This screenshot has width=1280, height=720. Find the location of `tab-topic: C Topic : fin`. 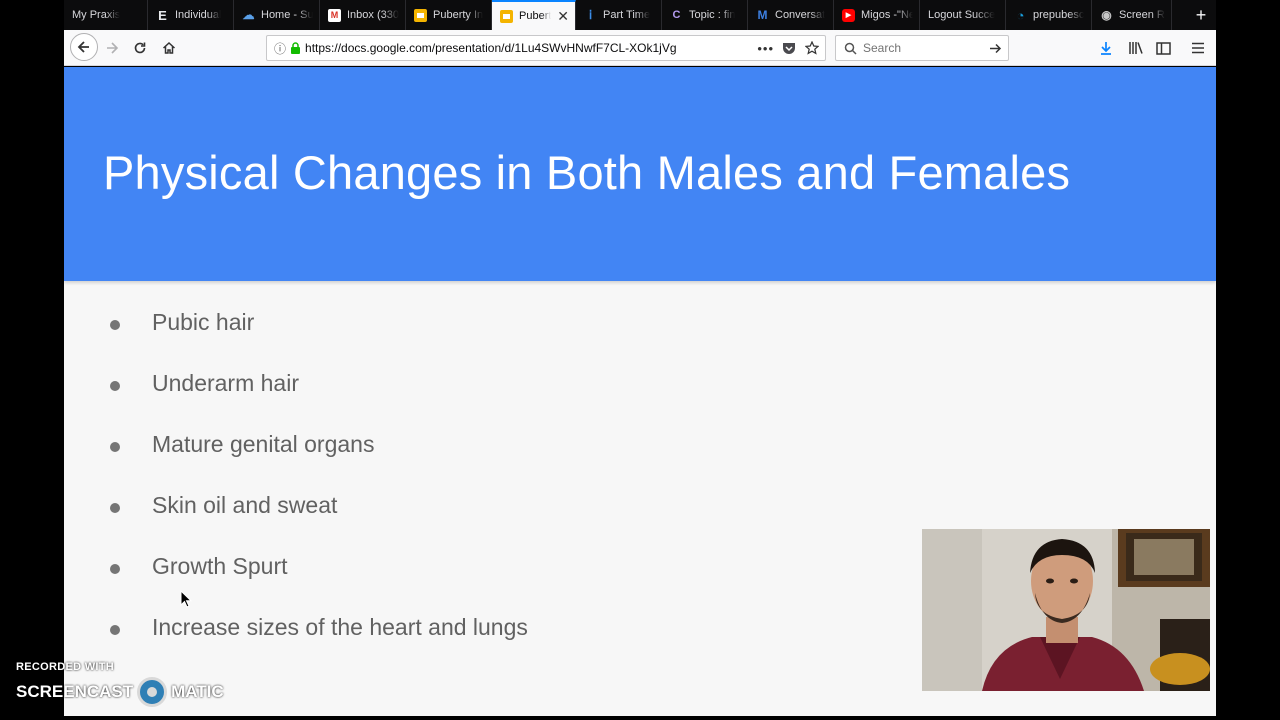

tab-topic: C Topic : fin is located at coordinates (705, 15).